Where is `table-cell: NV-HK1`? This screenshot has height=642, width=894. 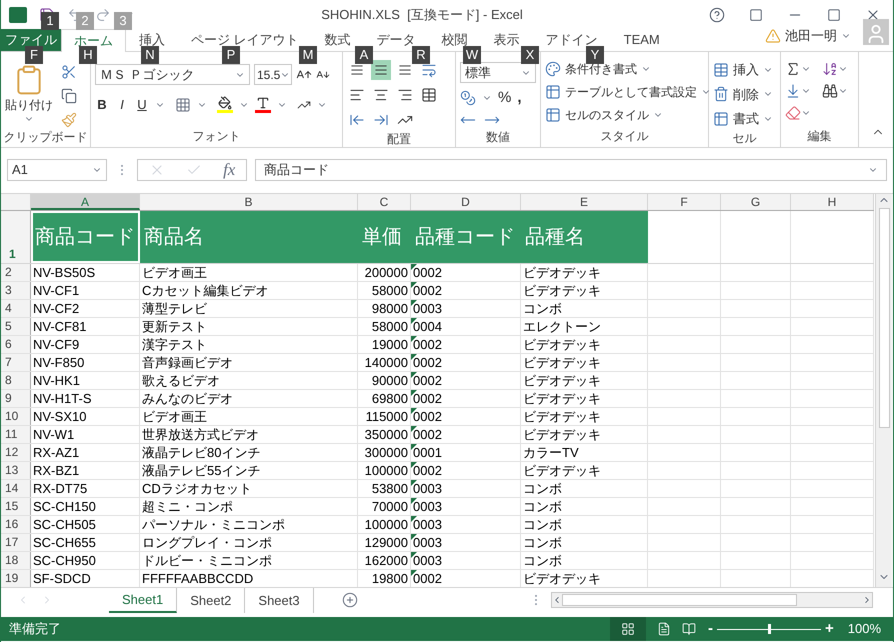 table-cell: NV-HK1 is located at coordinates (85, 380).